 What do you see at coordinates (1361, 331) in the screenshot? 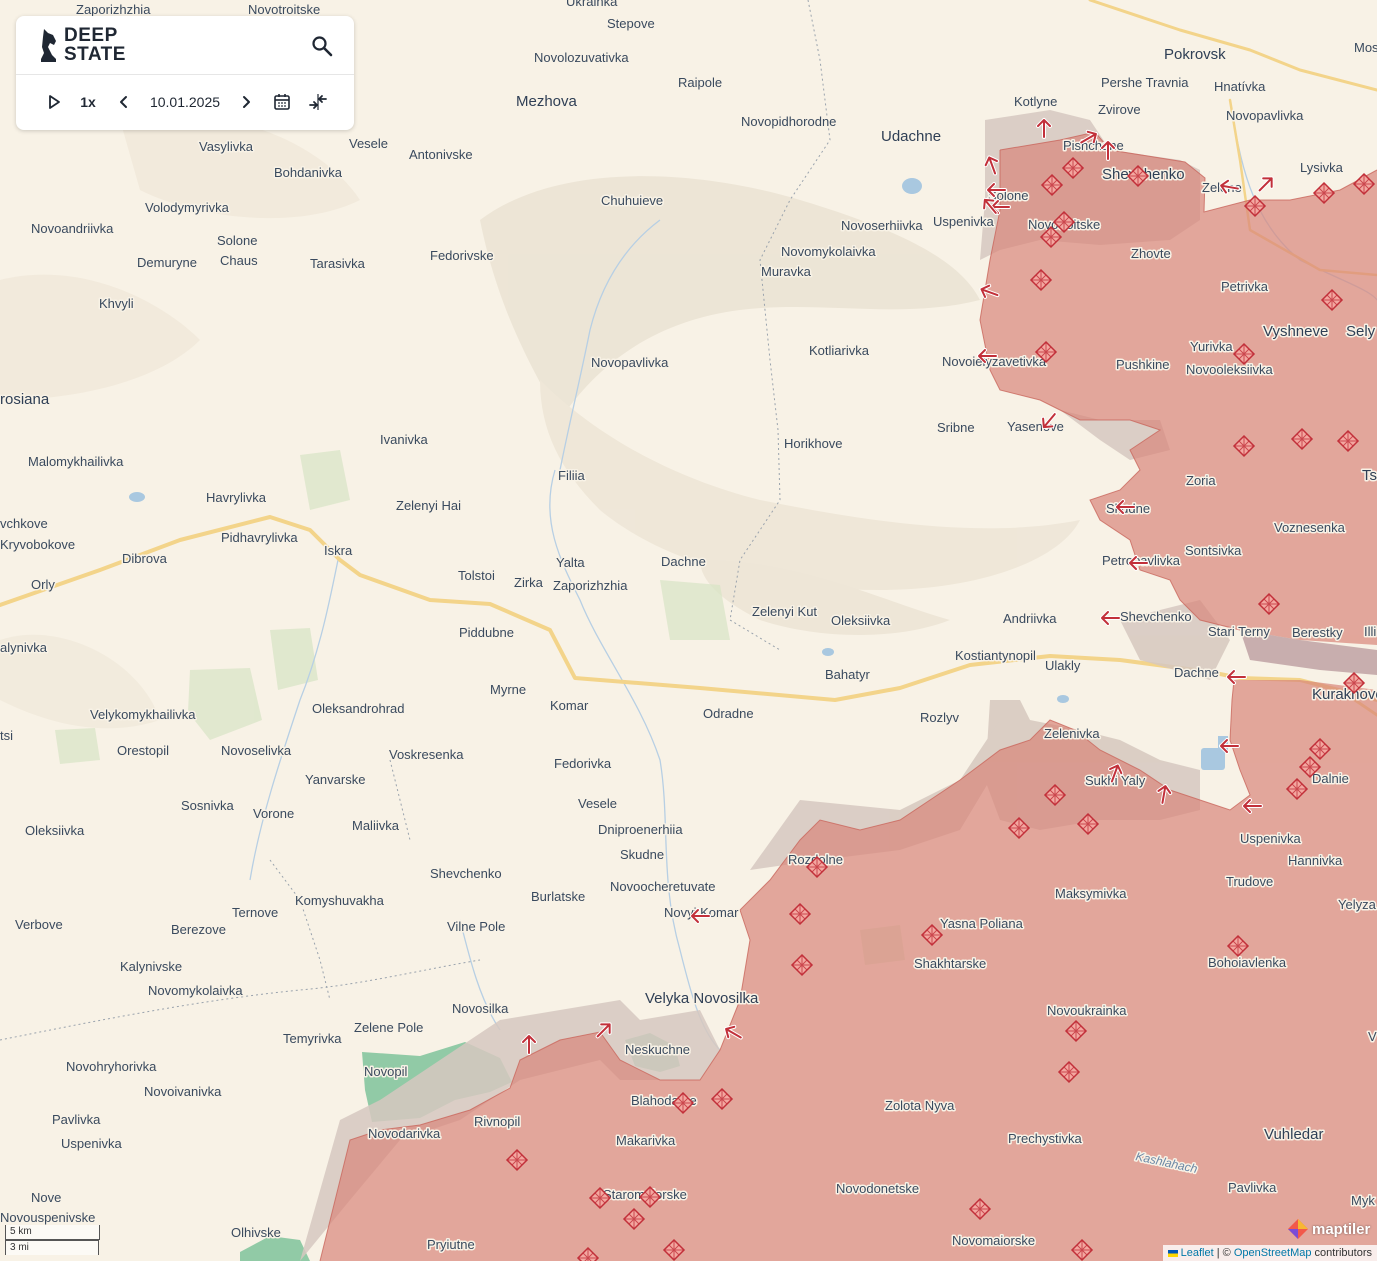
I see `place-label: Sely` at bounding box center [1361, 331].